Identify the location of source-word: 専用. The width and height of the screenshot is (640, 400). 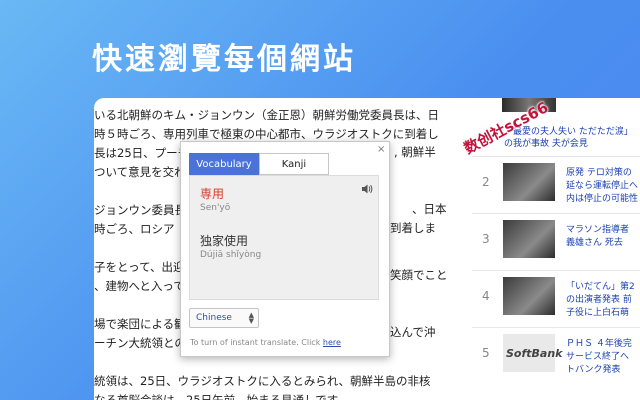
(212, 194).